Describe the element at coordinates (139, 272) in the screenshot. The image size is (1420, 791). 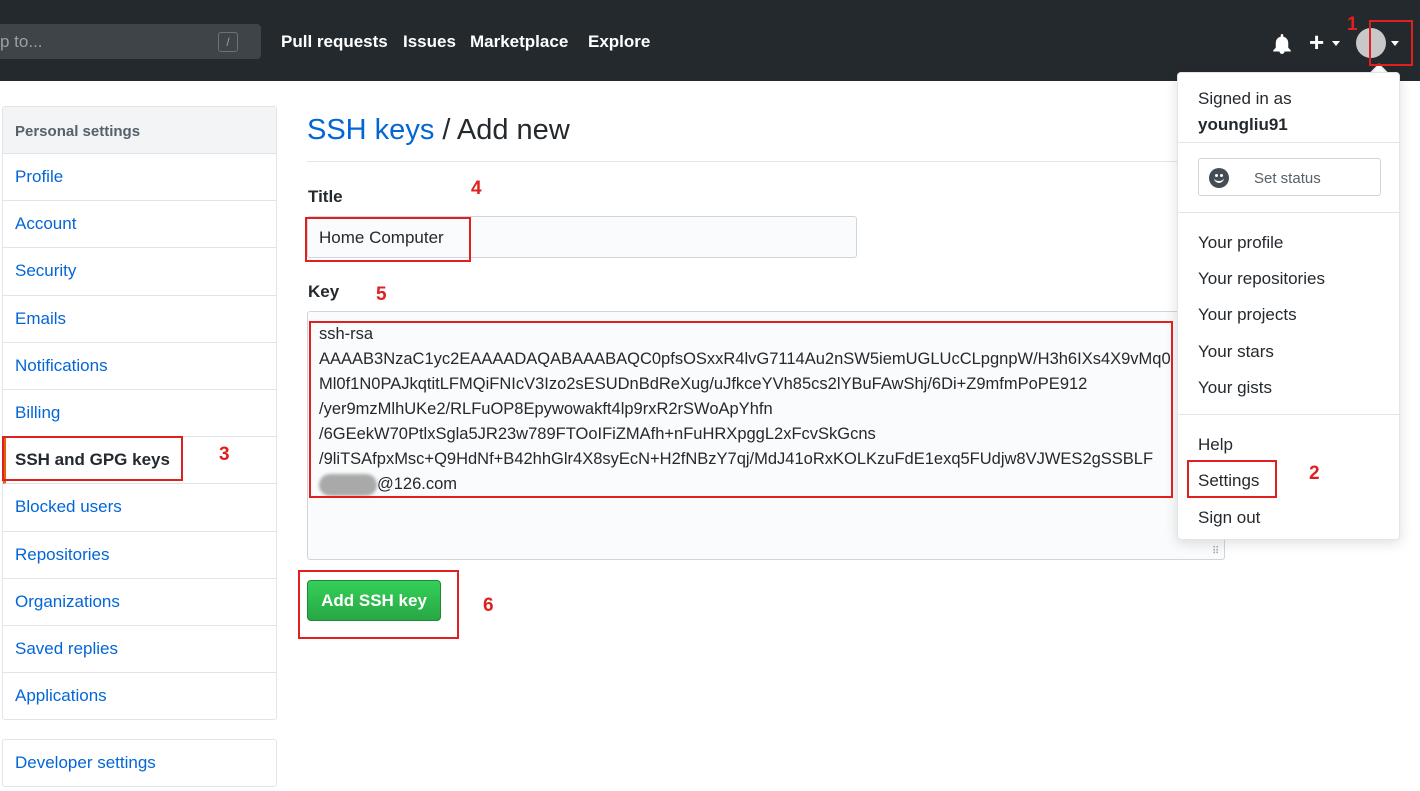
I see `sidebar-item-security: Security` at that location.